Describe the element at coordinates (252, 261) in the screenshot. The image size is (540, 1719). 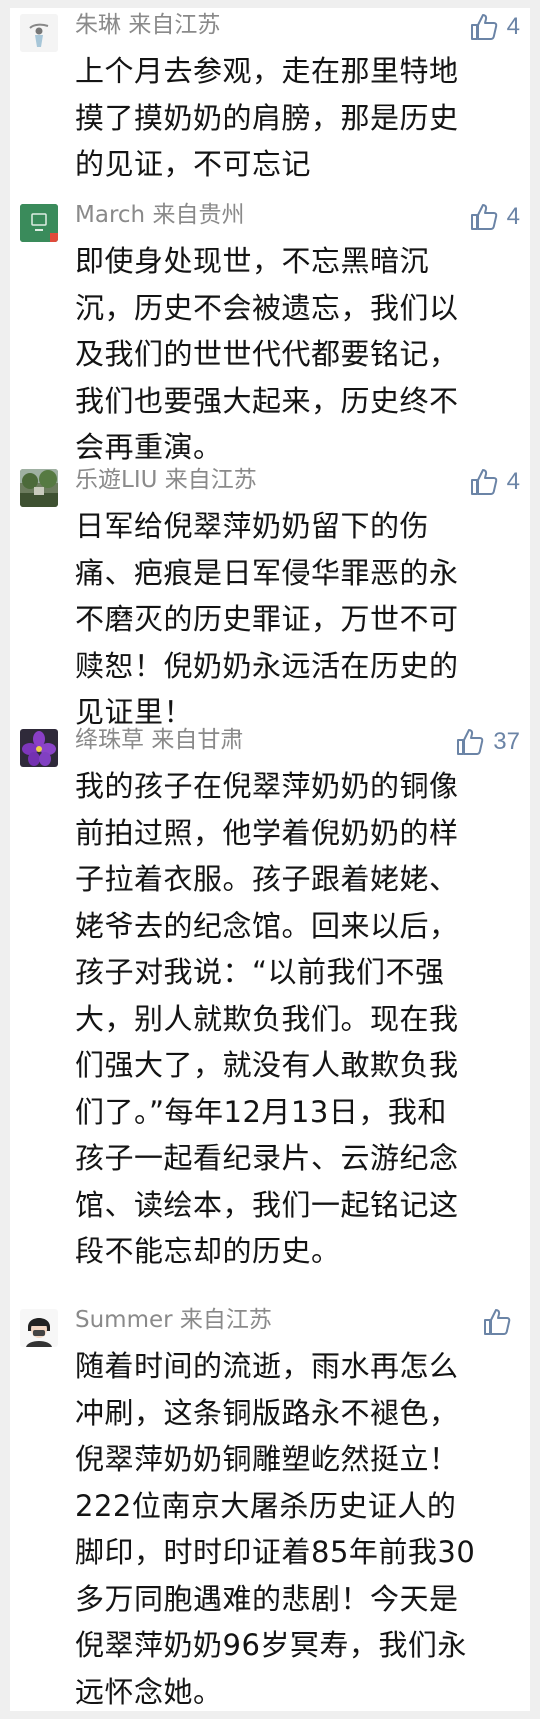
I see `comment-line: 即使身处现世，不忘黑暗沉` at that location.